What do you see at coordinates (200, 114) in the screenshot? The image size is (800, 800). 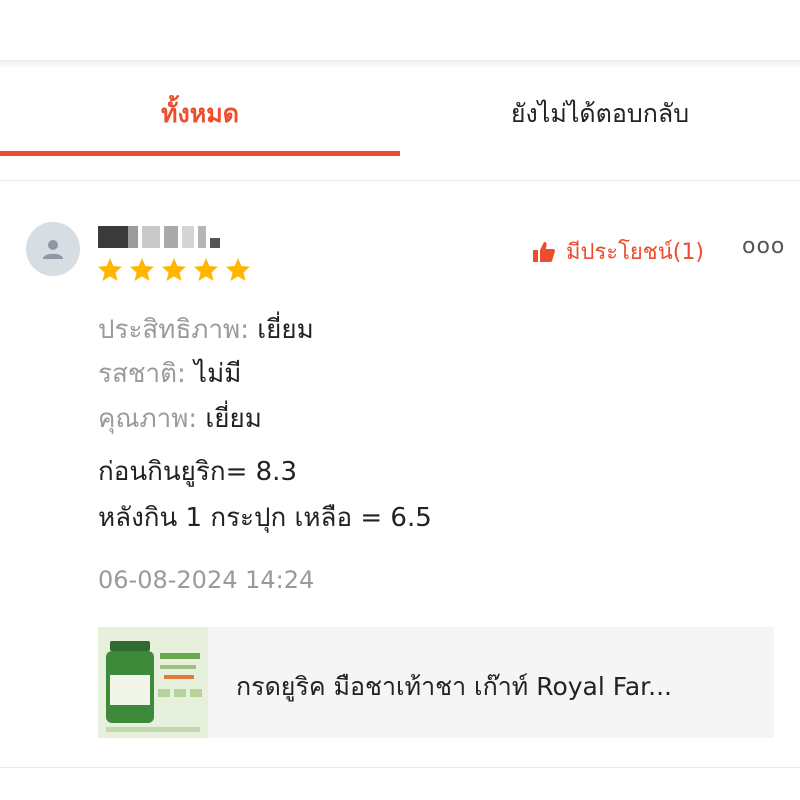 I see `tab-all: ทั้งหมด` at bounding box center [200, 114].